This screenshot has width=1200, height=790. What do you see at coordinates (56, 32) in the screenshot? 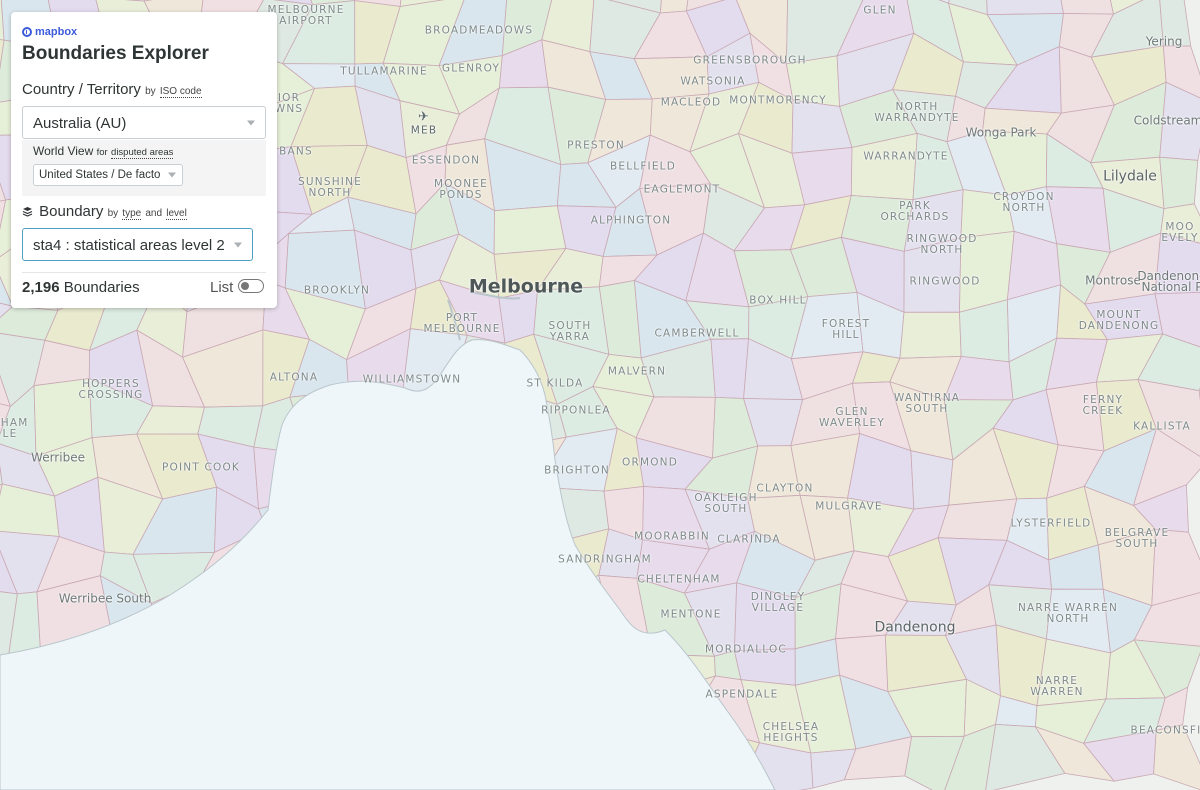
I see `brand-name: mapbox` at bounding box center [56, 32].